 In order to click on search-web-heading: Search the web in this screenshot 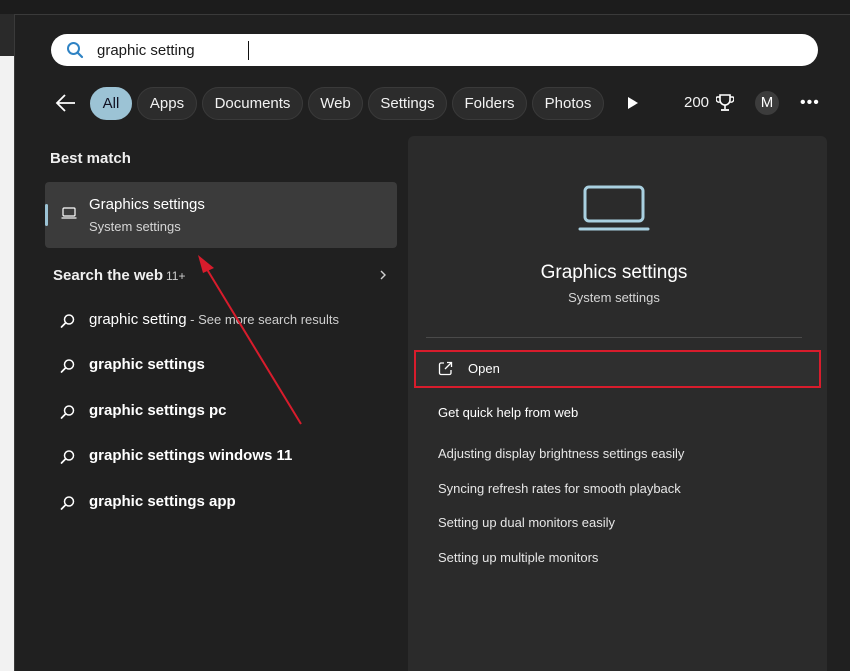, I will do `click(108, 275)`.